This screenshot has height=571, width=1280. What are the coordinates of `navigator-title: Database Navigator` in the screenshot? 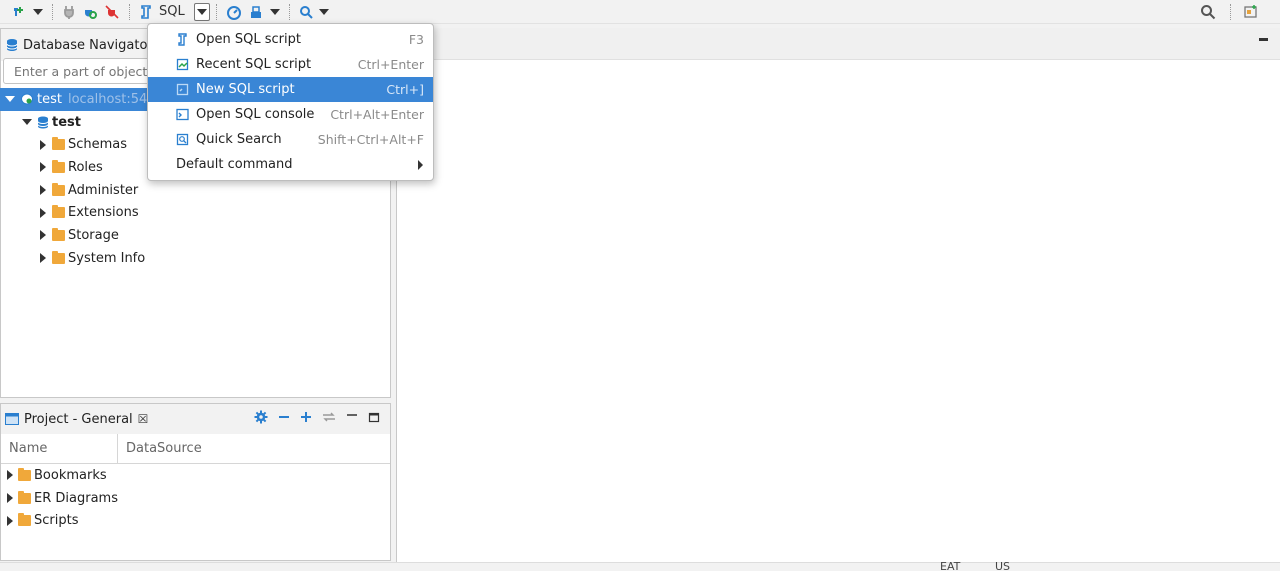 It's located at (88, 45).